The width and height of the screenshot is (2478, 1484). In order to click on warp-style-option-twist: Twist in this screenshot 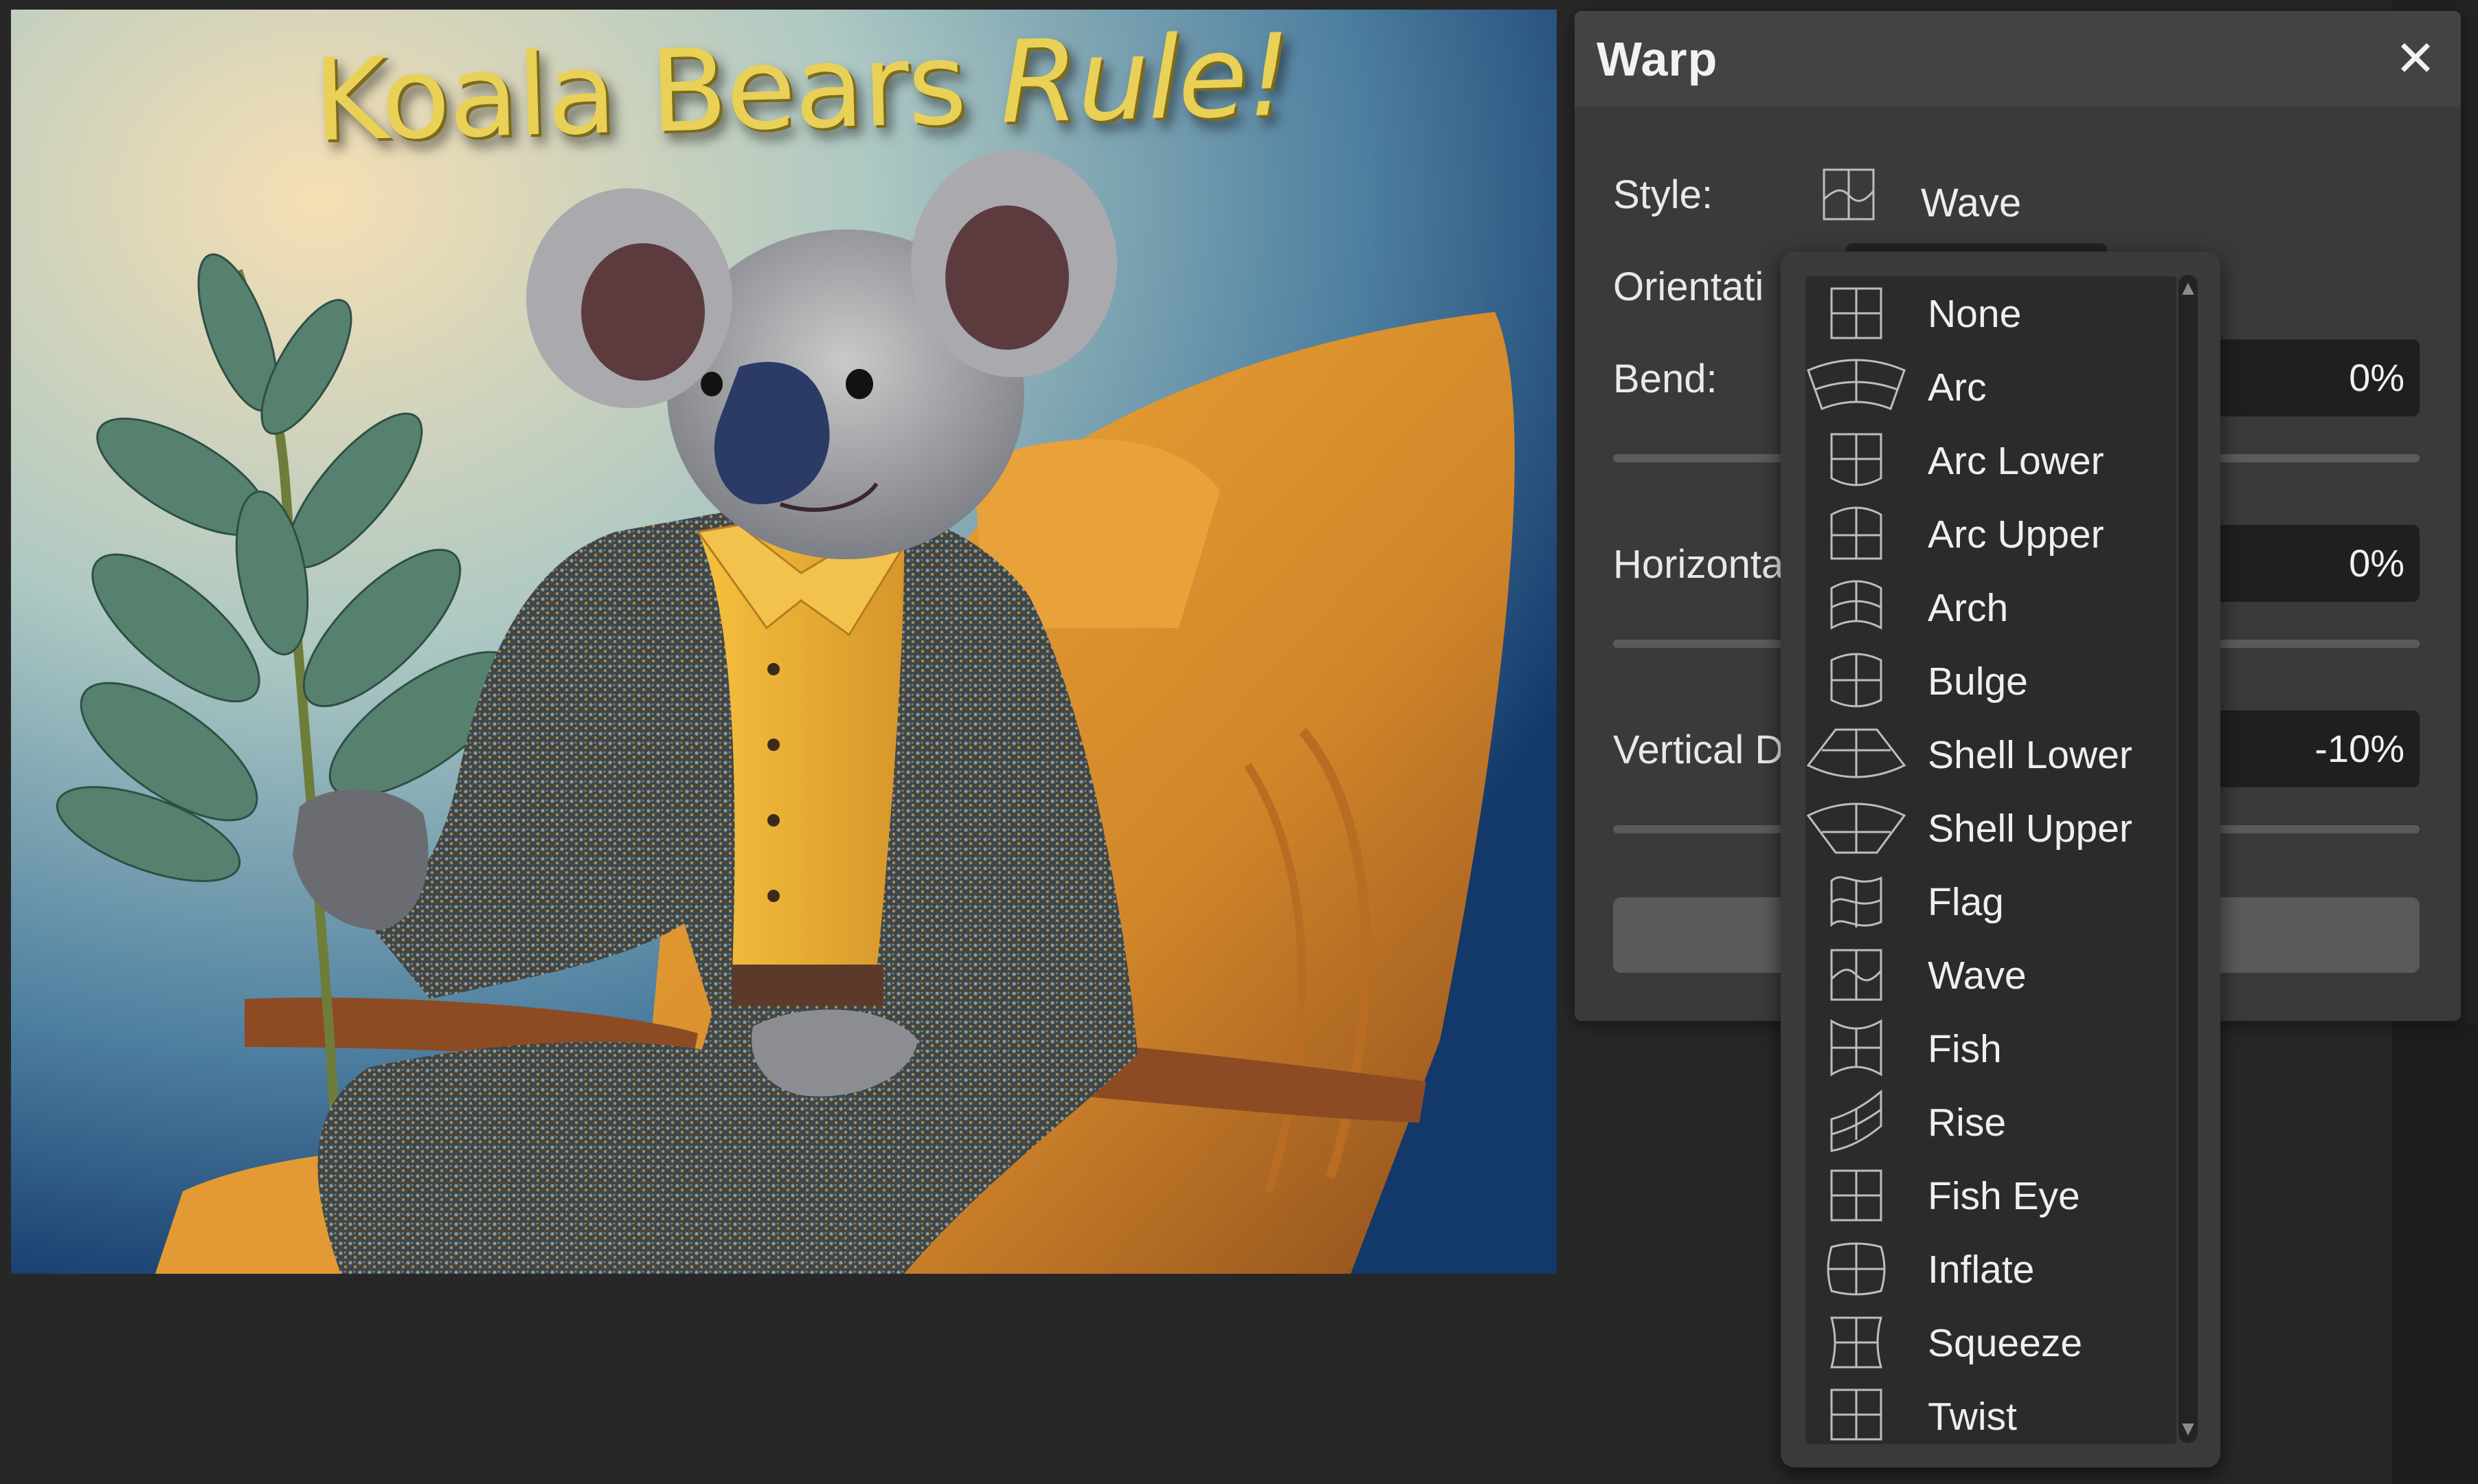, I will do `click(1990, 1415)`.